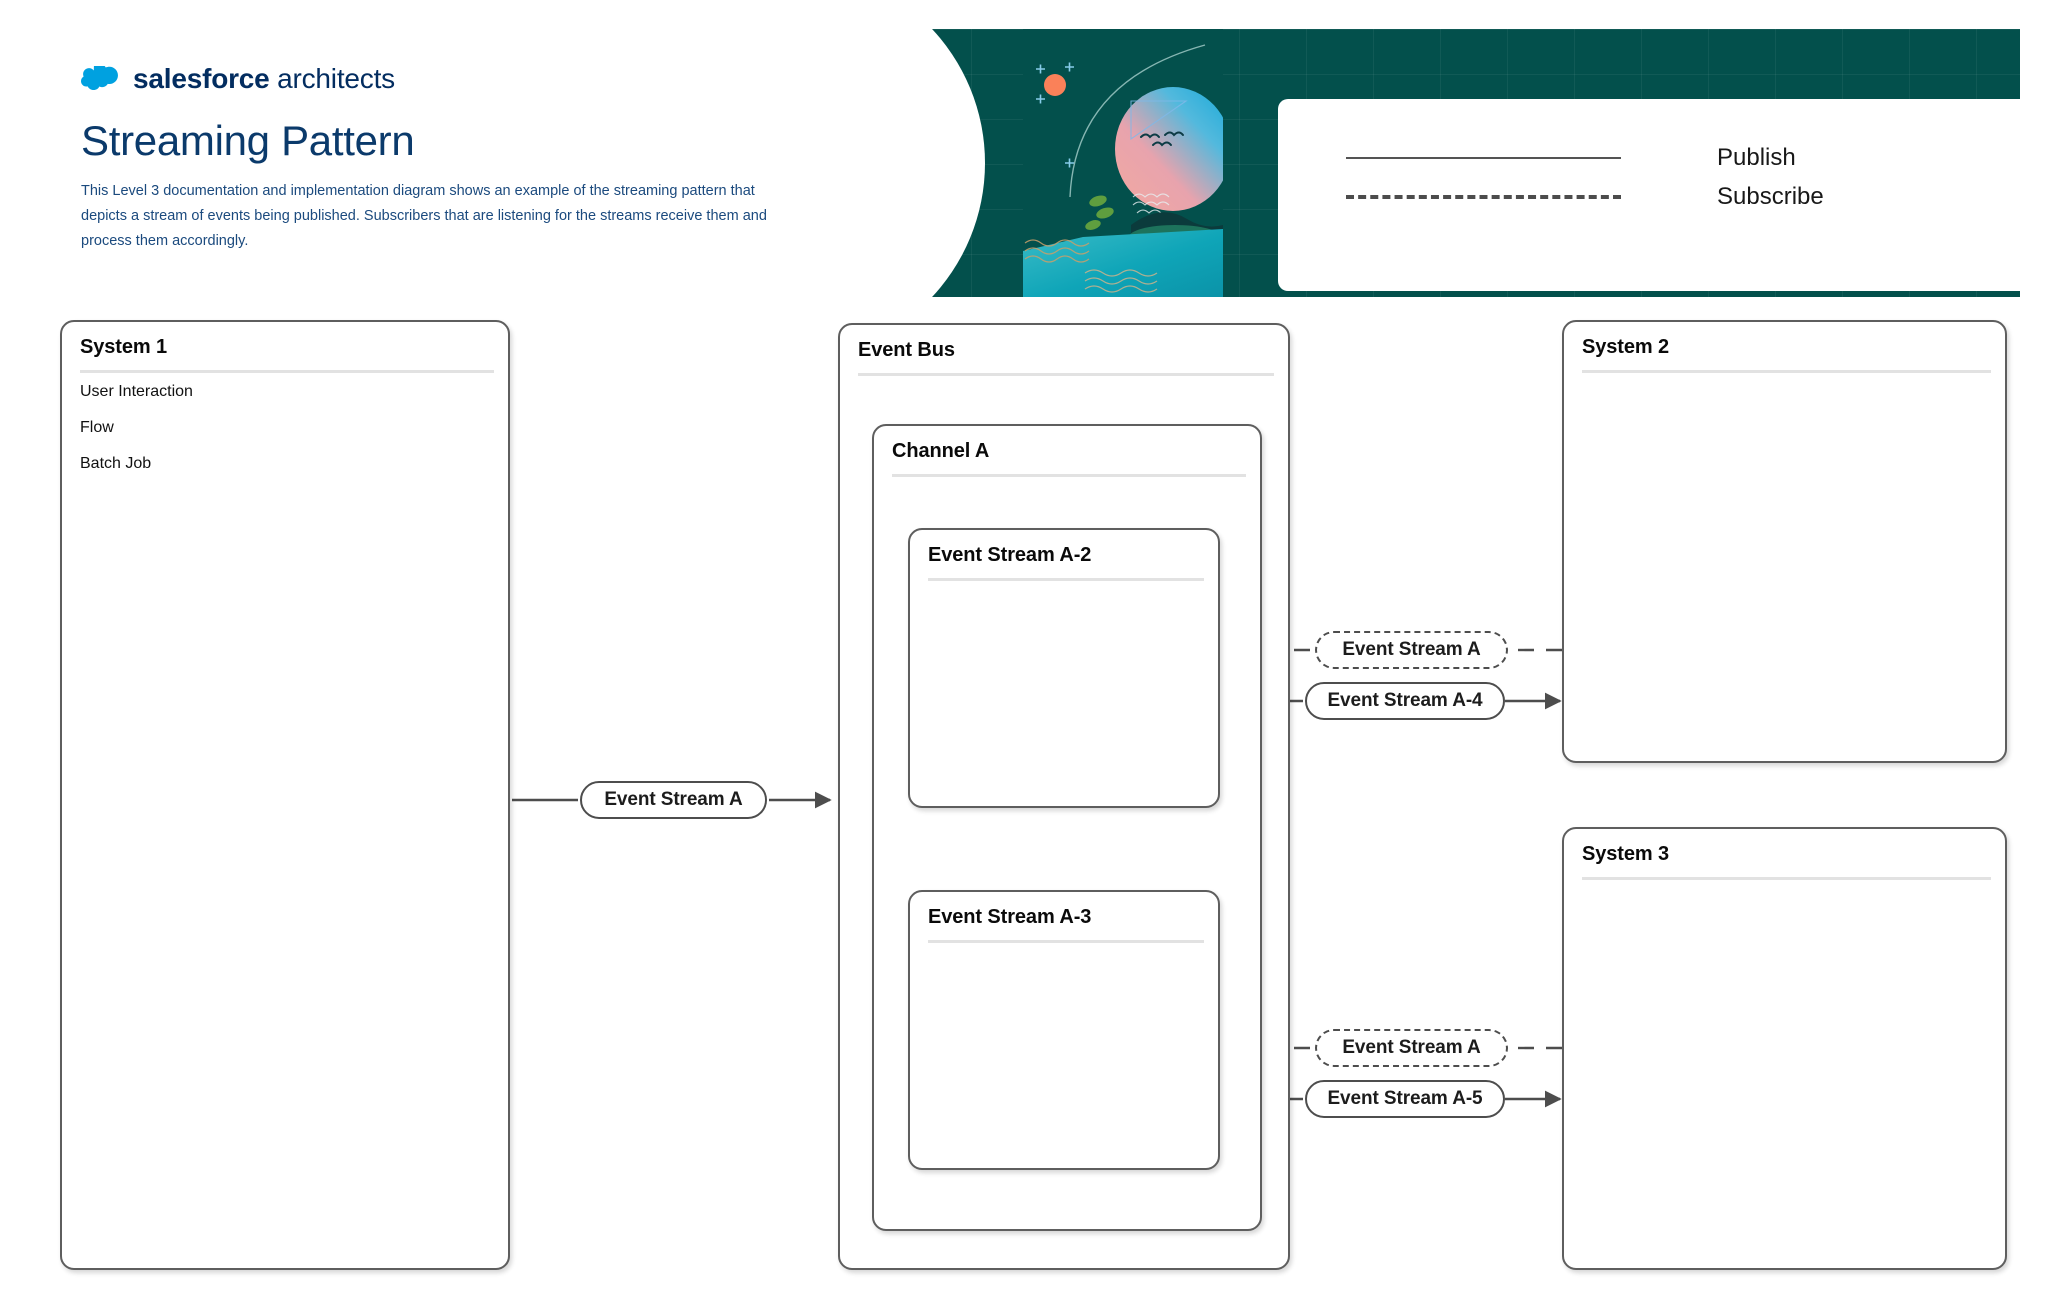  What do you see at coordinates (201, 78) in the screenshot?
I see `logo-salesforce-text: salesforce` at bounding box center [201, 78].